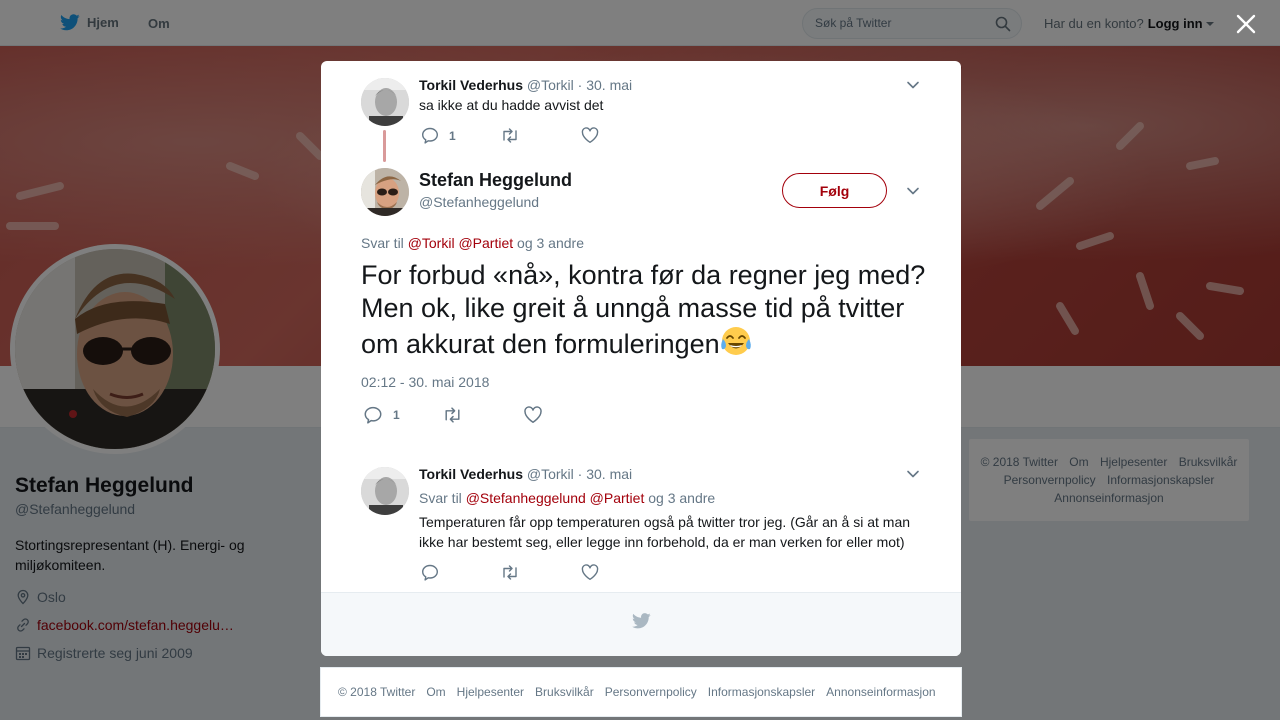 The image size is (1280, 720). What do you see at coordinates (435, 692) in the screenshot?
I see `footer-link-about: Om` at bounding box center [435, 692].